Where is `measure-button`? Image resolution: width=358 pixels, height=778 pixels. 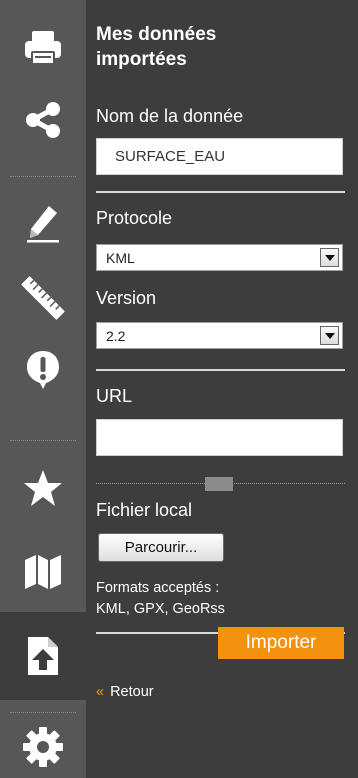
measure-button is located at coordinates (43, 298).